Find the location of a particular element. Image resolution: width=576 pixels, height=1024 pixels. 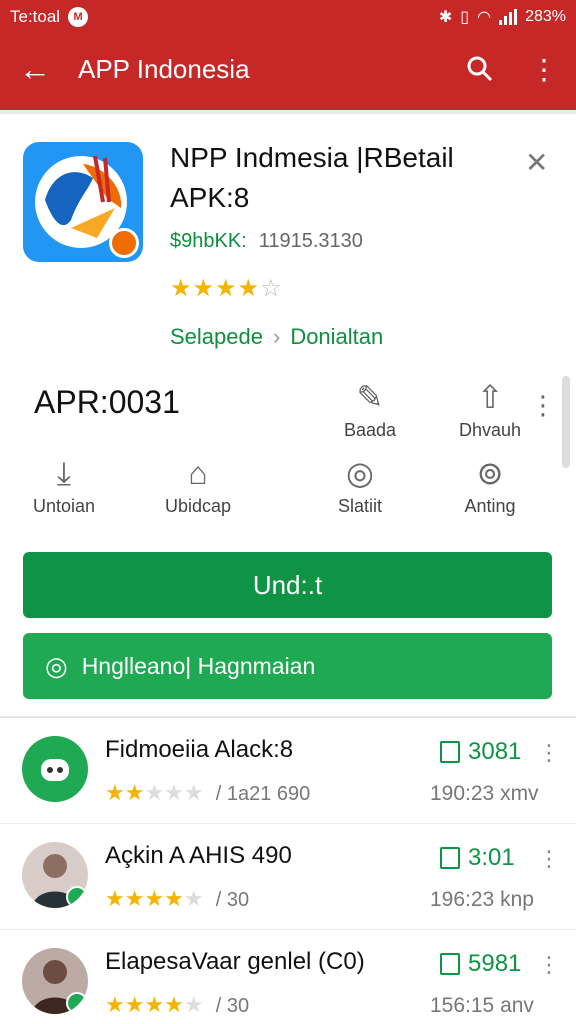

list-item-value: 3:01 is located at coordinates (477, 858).